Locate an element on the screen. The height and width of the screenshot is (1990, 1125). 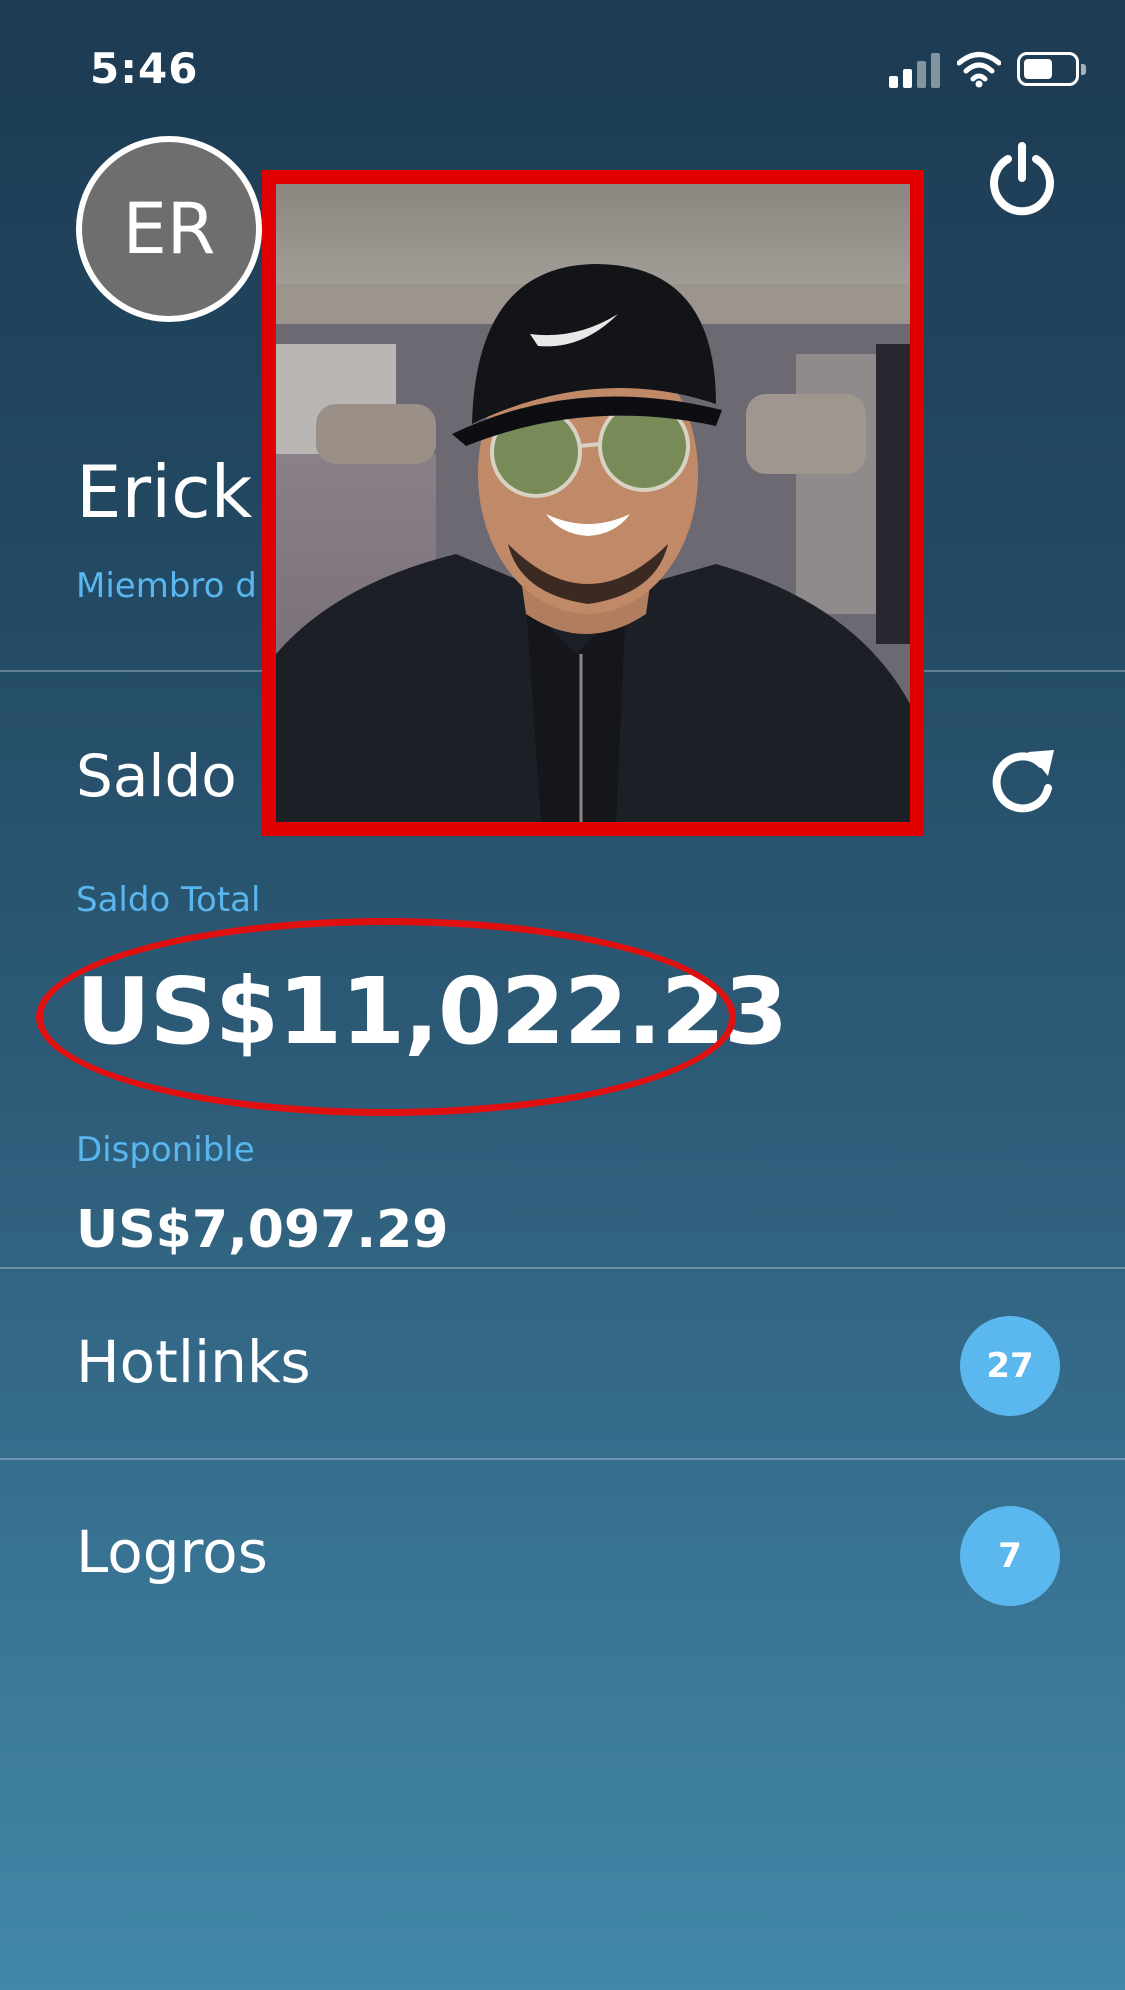
annotation-ellipse is located at coordinates (386, 1017).